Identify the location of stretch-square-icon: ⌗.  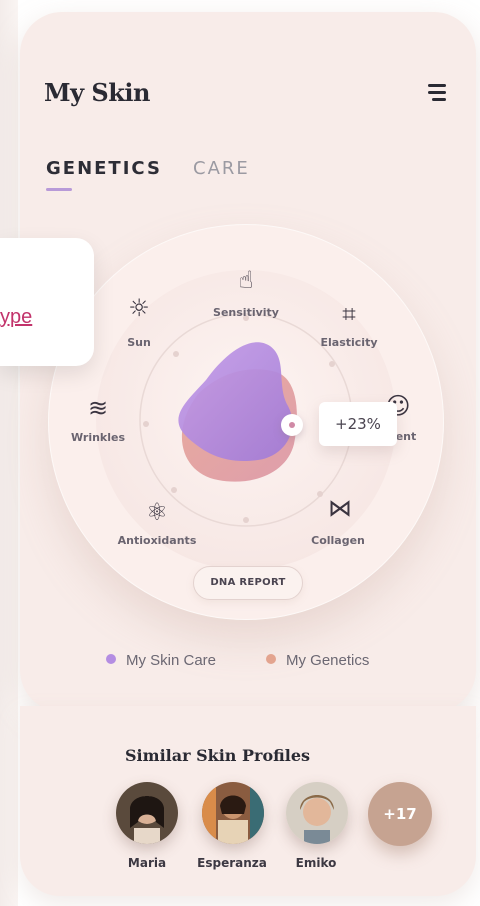
(349, 314).